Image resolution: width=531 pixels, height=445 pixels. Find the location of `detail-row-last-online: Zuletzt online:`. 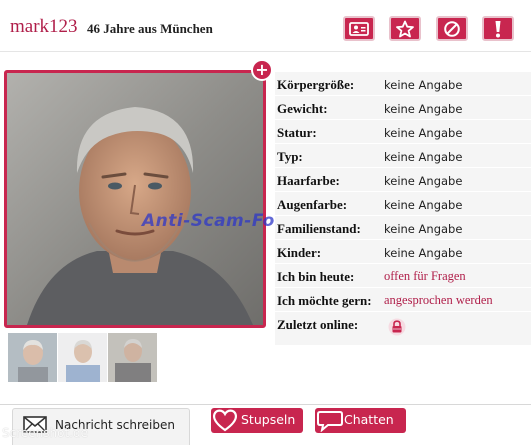

detail-row-last-online: Zuletzt online: is located at coordinates (403, 329).